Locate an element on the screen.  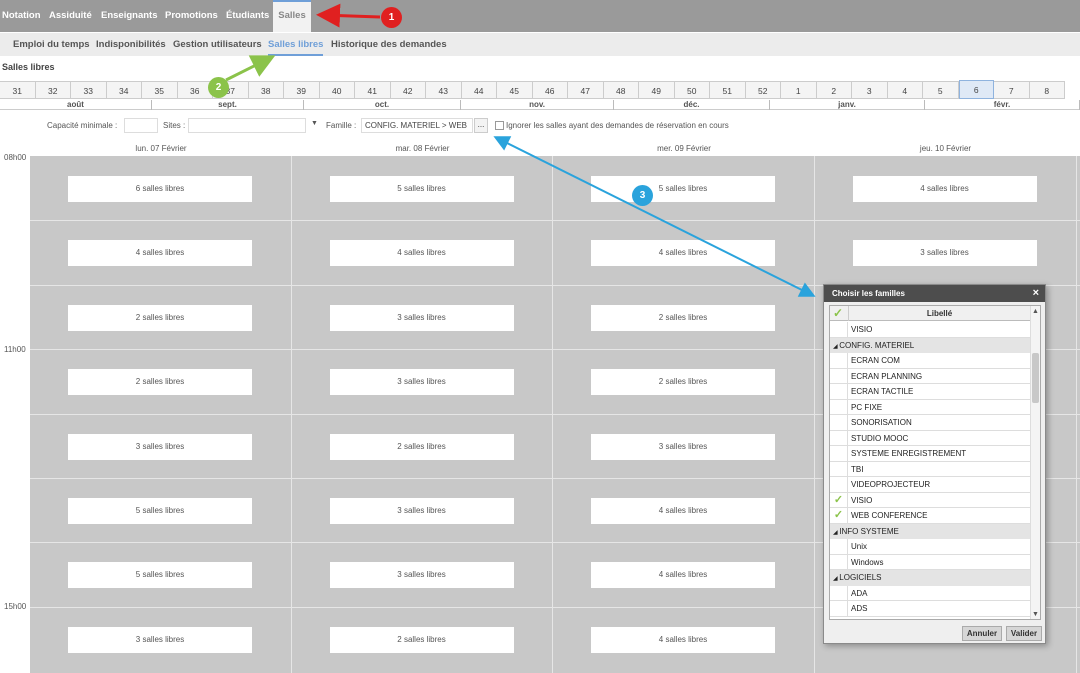
sites-select is located at coordinates (247, 125).